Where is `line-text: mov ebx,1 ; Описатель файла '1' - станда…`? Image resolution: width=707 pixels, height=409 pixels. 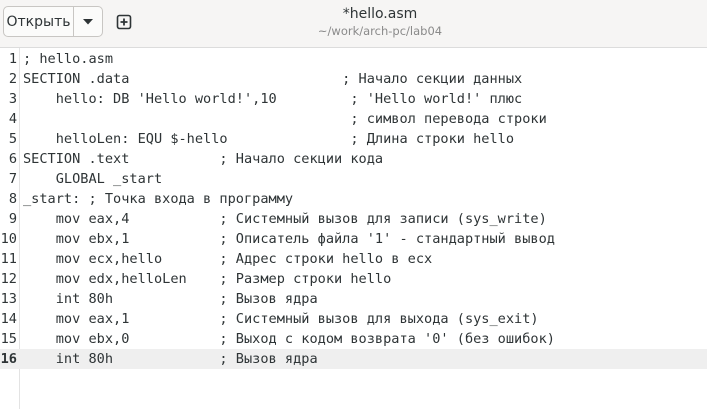
line-text: mov ebx,1 ; Описатель файла '1' - станда… is located at coordinates (289, 239).